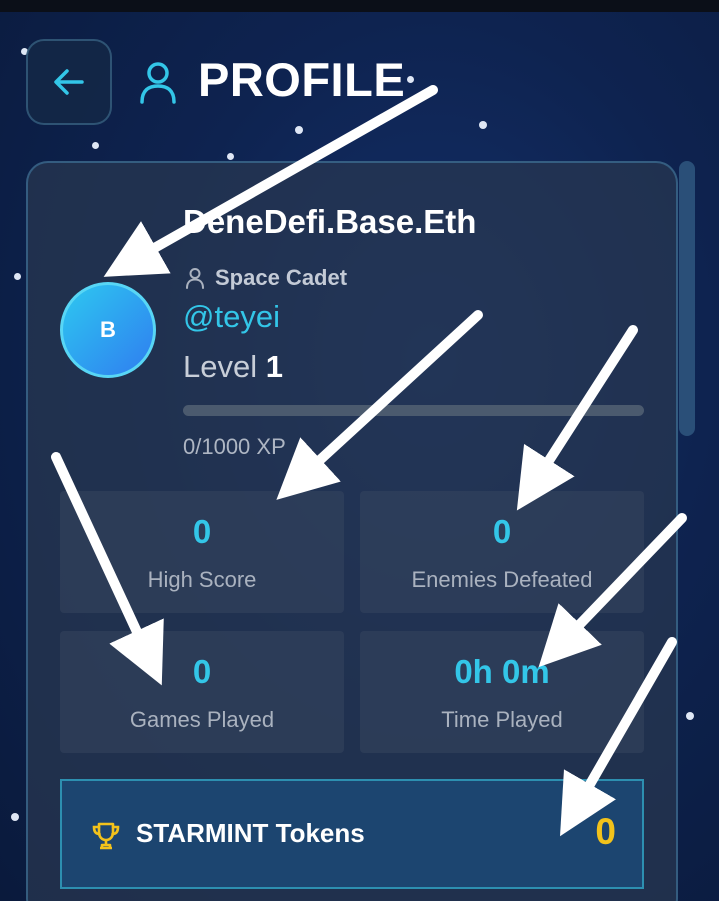 Image resolution: width=719 pixels, height=901 pixels. What do you see at coordinates (202, 719) in the screenshot?
I see `stat-label: Games Played` at bounding box center [202, 719].